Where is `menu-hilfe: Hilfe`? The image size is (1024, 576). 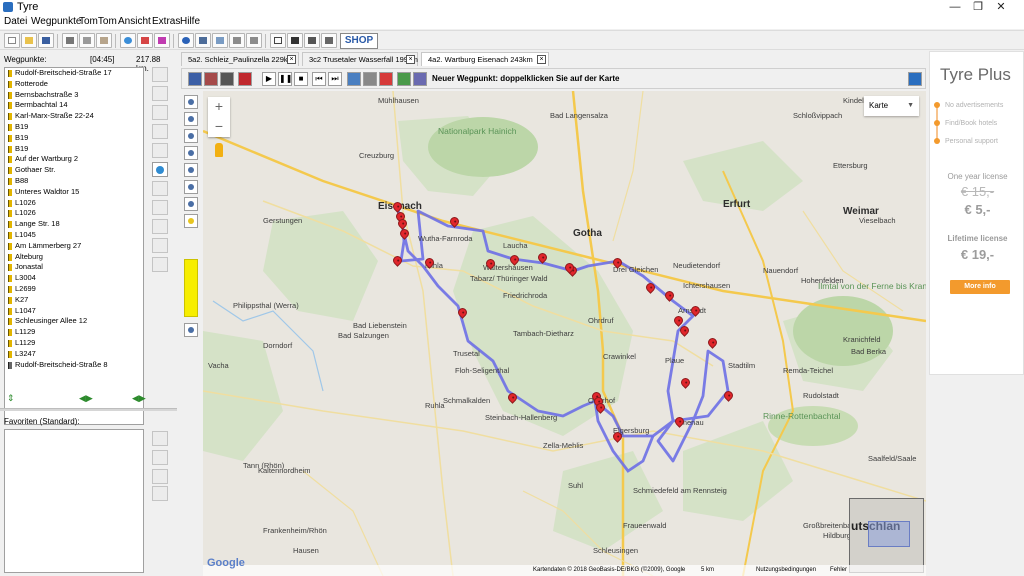
menu-hilfe: Hilfe is located at coordinates (190, 21).